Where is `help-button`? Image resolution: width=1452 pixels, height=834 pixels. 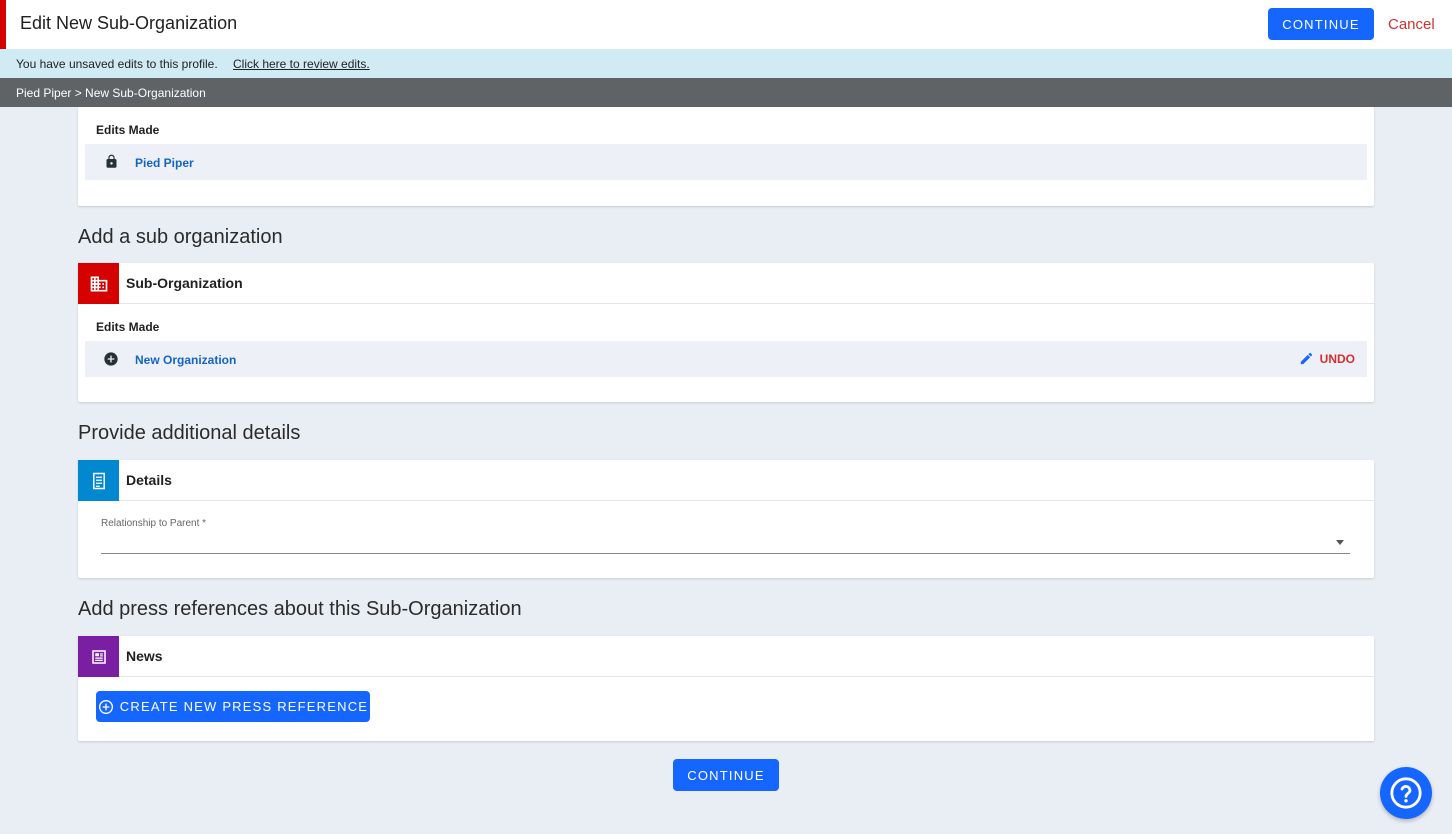
help-button is located at coordinates (1406, 793).